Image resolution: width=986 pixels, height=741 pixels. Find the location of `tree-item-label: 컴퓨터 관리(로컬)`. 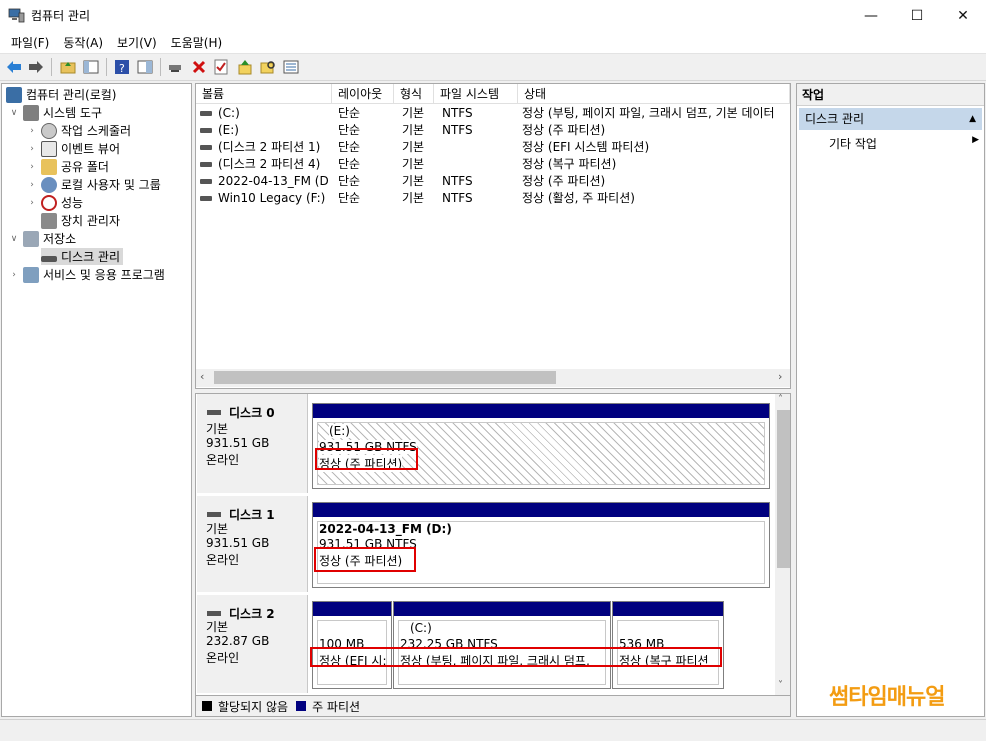

tree-item-label: 컴퓨터 관리(로컬) is located at coordinates (71, 95).